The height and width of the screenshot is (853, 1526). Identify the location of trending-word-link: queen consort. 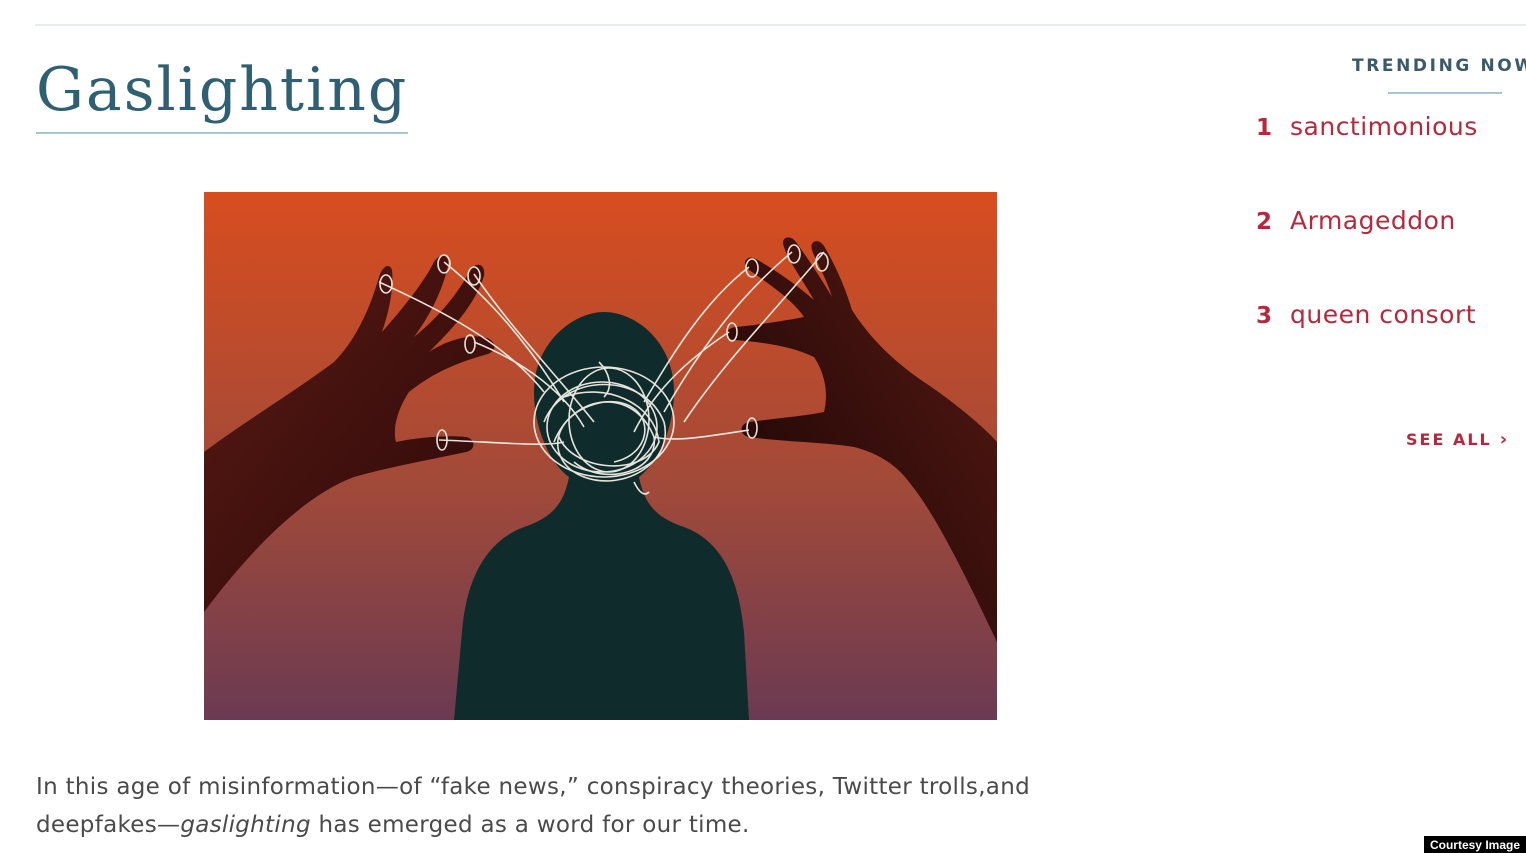
(1383, 314).